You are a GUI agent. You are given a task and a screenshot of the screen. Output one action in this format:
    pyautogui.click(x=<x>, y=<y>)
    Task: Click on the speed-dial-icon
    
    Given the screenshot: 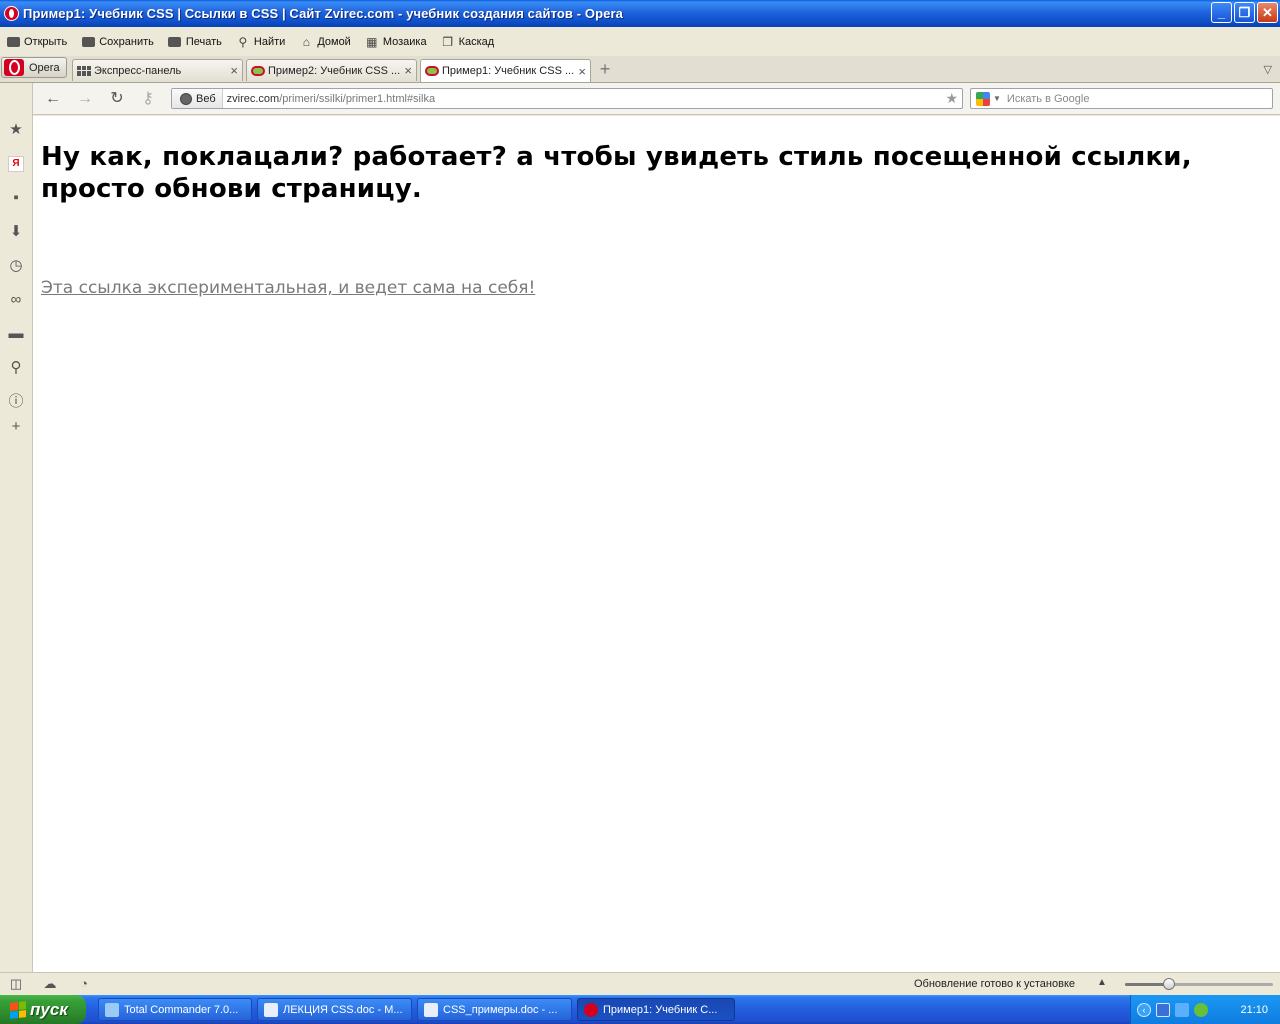 What is the action you would take?
    pyautogui.click(x=84, y=70)
    